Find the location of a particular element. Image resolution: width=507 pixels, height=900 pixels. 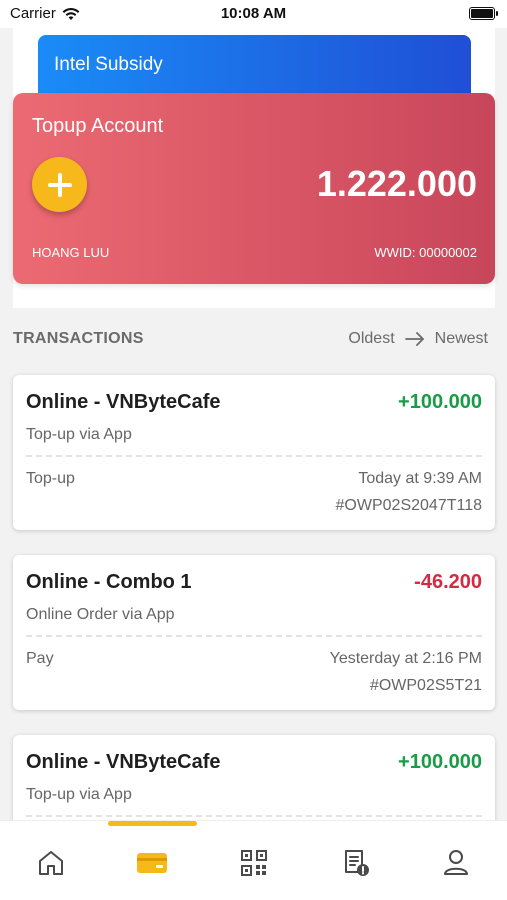

status-time: 10:08 AM is located at coordinates (253, 13).